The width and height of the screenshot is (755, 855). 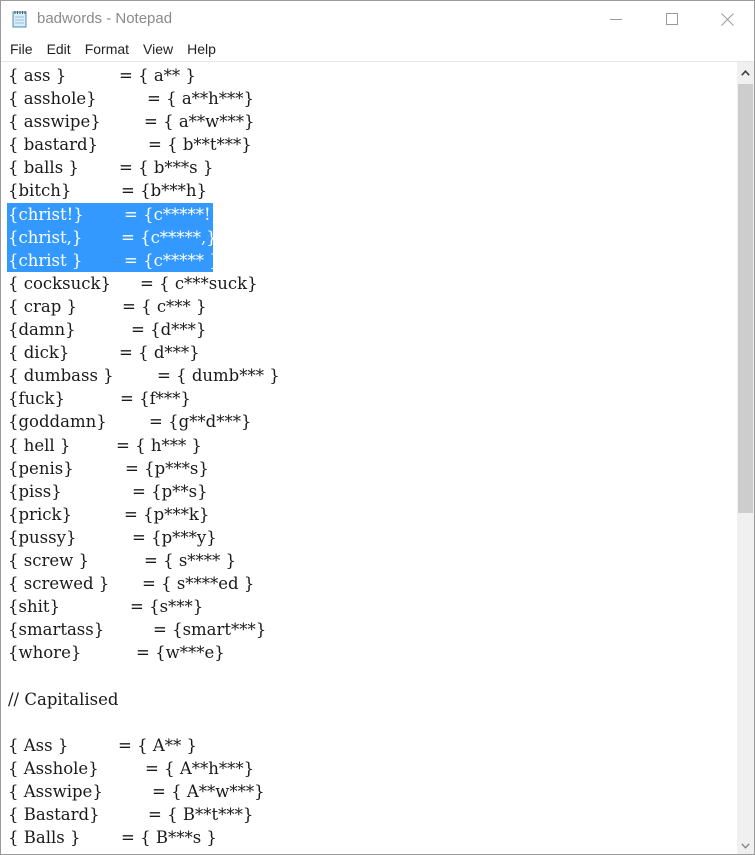 What do you see at coordinates (201, 49) in the screenshot?
I see `menu-help: Help` at bounding box center [201, 49].